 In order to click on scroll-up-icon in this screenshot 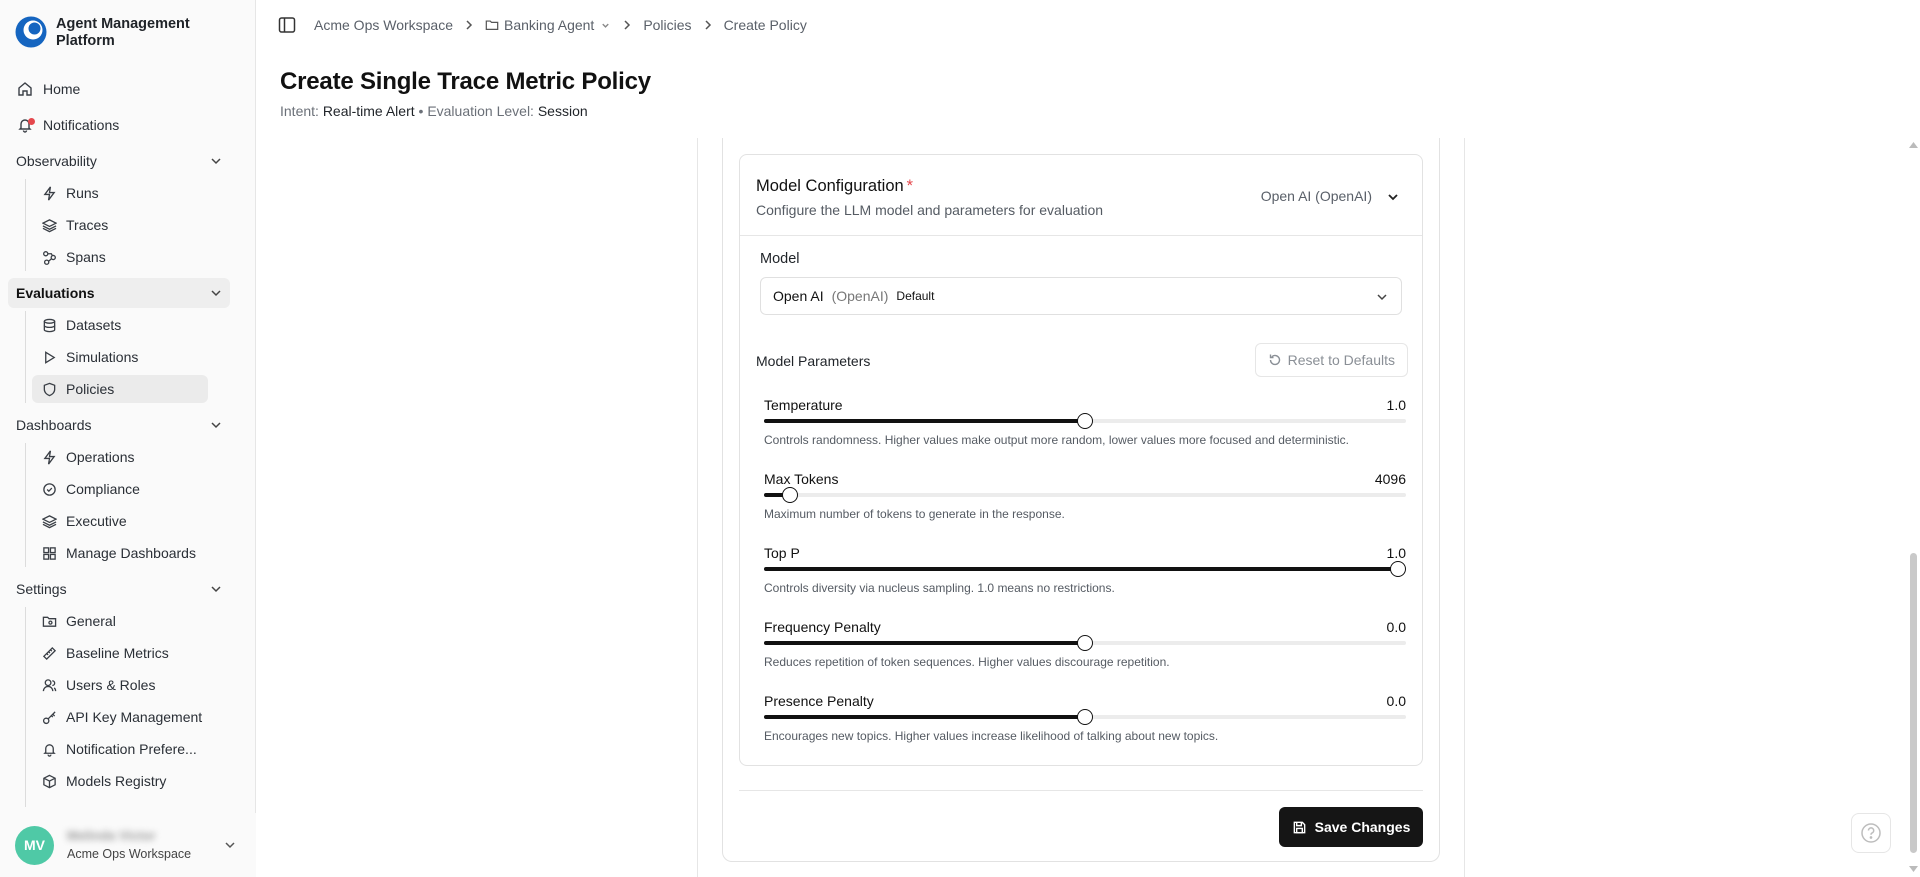, I will do `click(1913, 145)`.